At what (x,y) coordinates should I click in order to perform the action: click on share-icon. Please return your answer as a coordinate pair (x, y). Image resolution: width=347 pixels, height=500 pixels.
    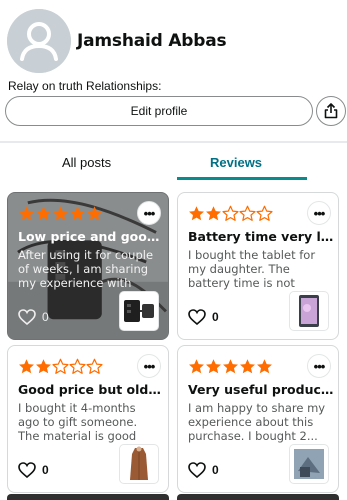
    Looking at the image, I should click on (331, 111).